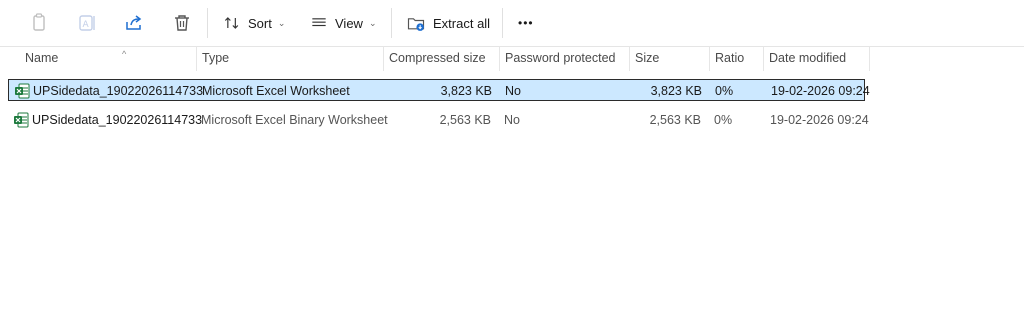  What do you see at coordinates (564, 58) in the screenshot?
I see `column-header-password-protected: Password protected` at bounding box center [564, 58].